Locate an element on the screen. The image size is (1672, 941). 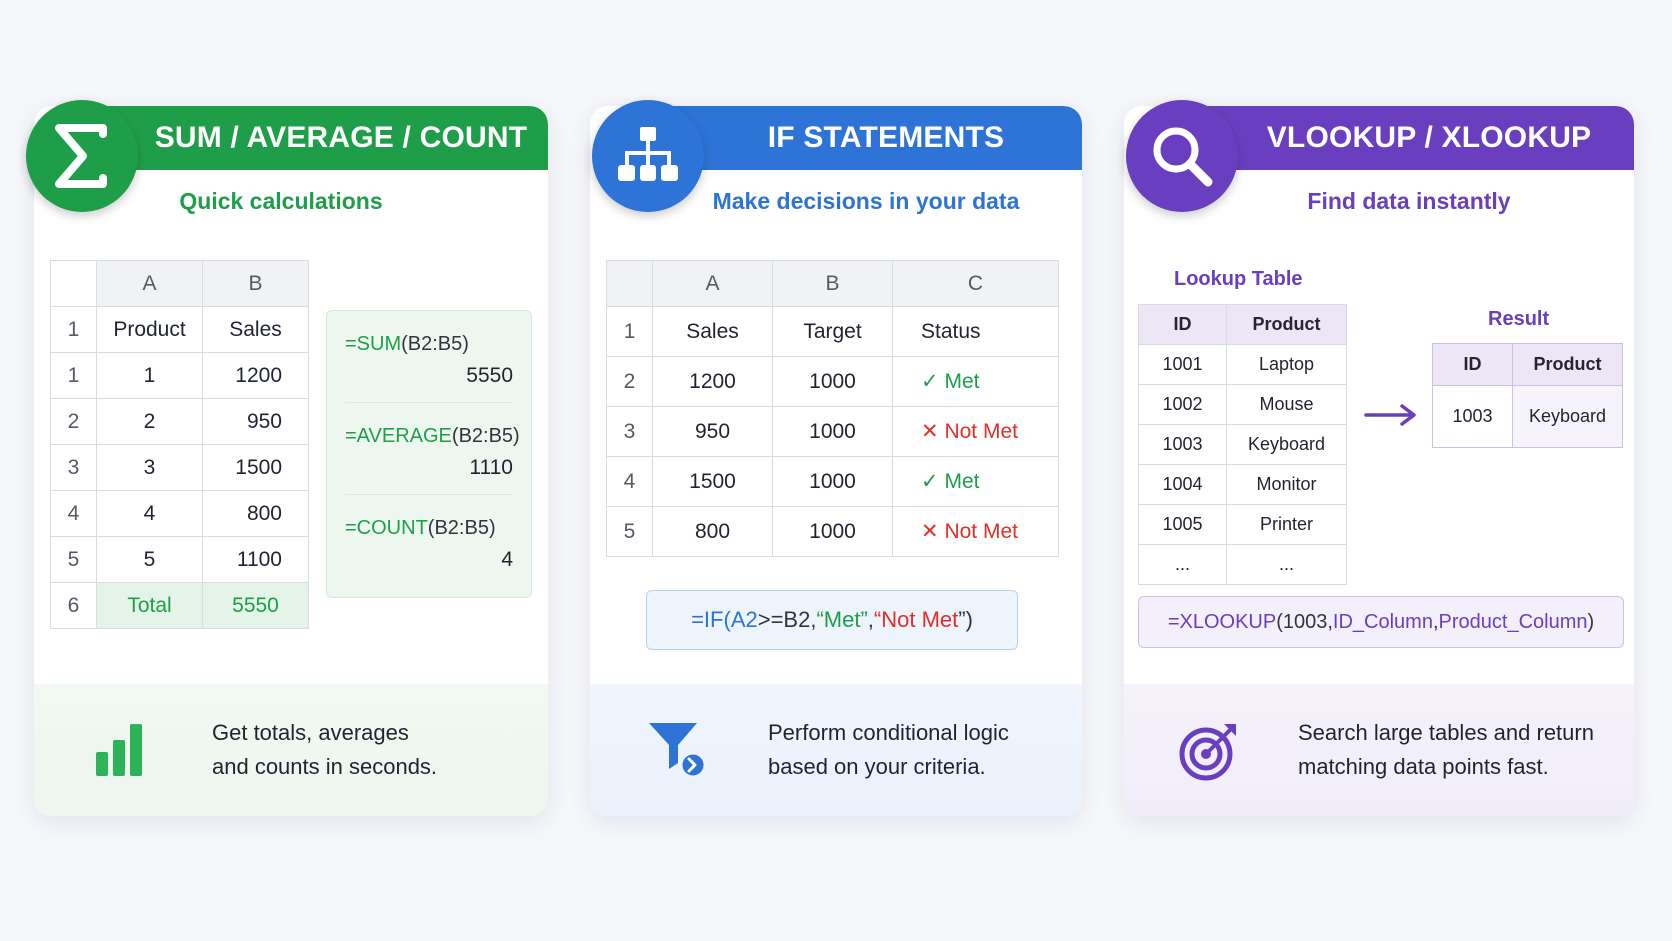
formula-function: =SUM is located at coordinates (373, 344).